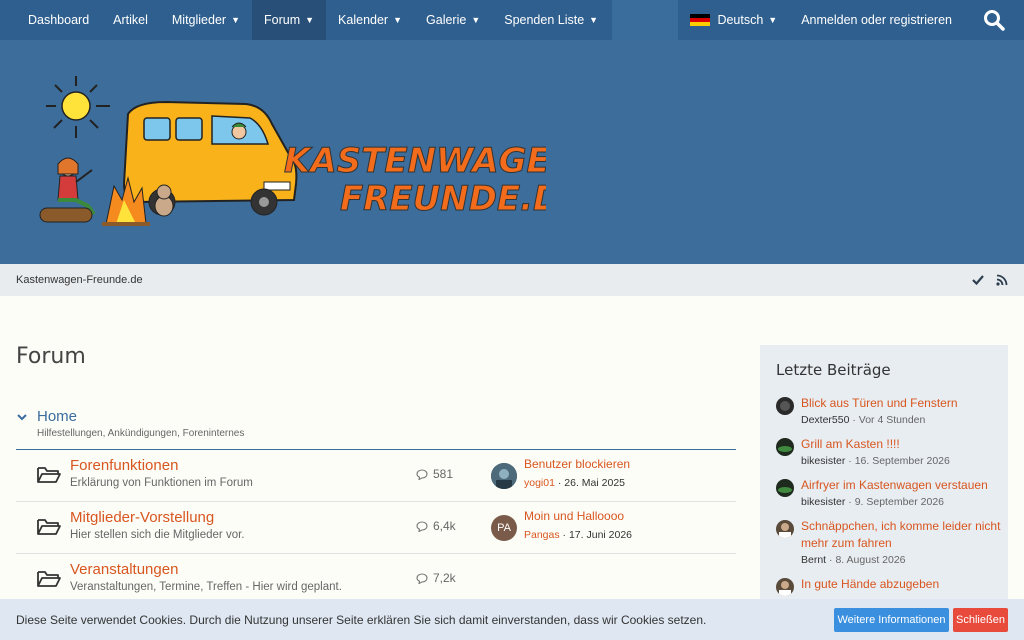 The image size is (1024, 640). I want to click on nav-item-galerie: Galerie ▼, so click(453, 20).